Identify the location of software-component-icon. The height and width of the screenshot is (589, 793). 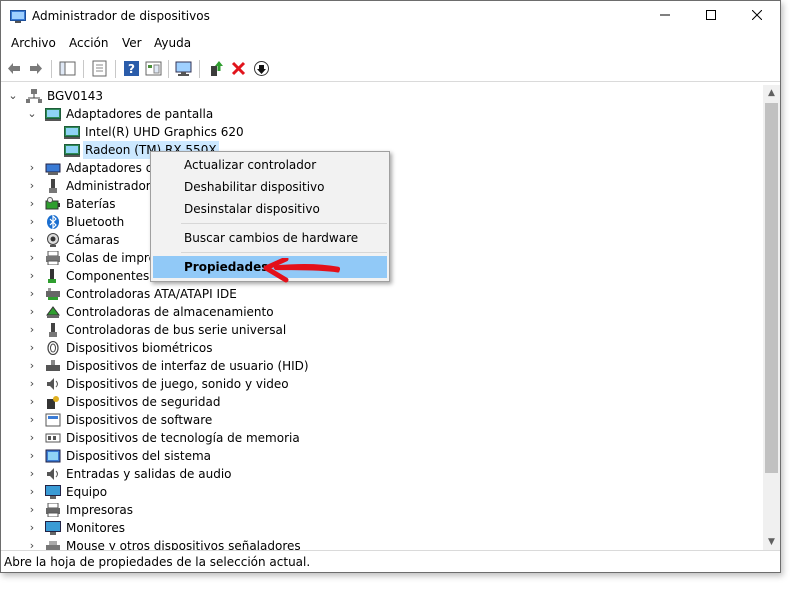
(52, 276).